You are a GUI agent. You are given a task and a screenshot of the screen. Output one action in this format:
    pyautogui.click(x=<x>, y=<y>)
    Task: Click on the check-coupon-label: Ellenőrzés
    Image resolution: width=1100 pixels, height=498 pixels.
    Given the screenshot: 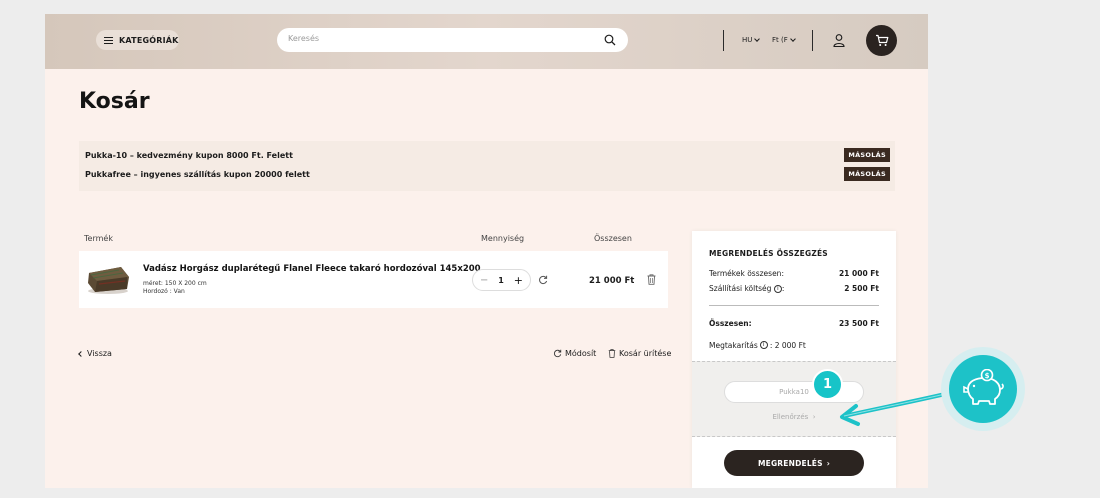 What is the action you would take?
    pyautogui.click(x=790, y=417)
    